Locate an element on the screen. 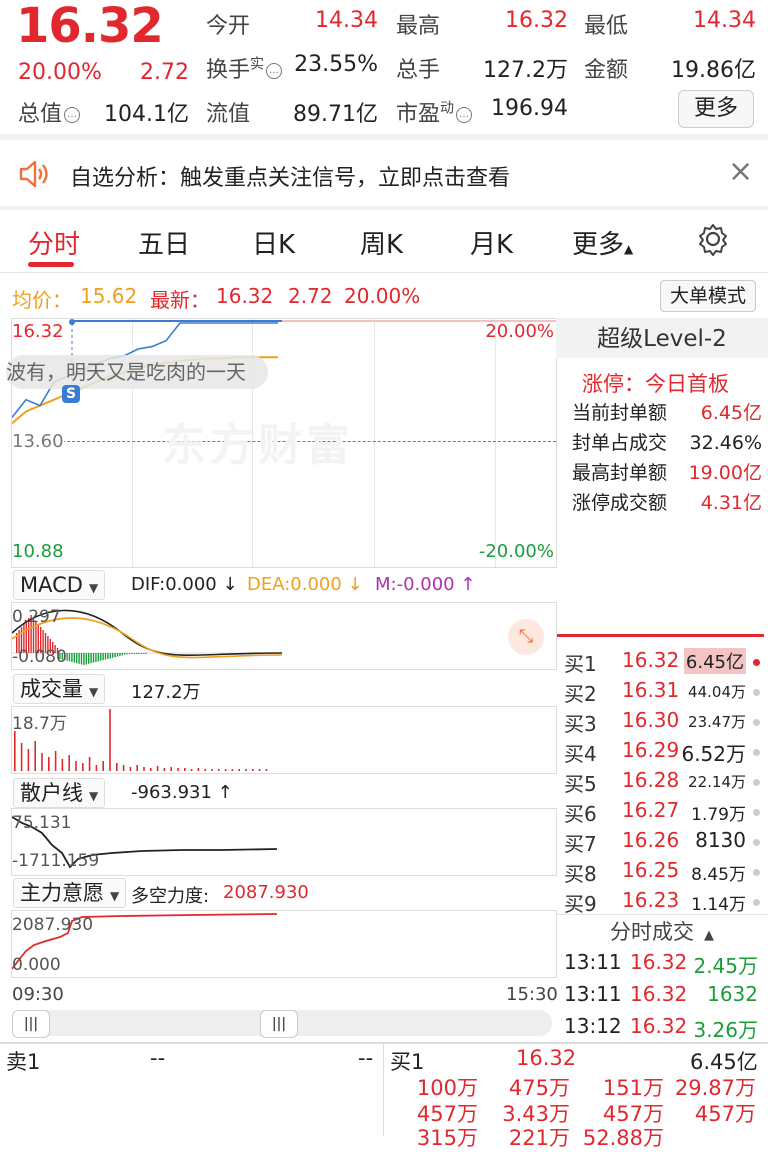  change-amount: 2.72 is located at coordinates (164, 72).